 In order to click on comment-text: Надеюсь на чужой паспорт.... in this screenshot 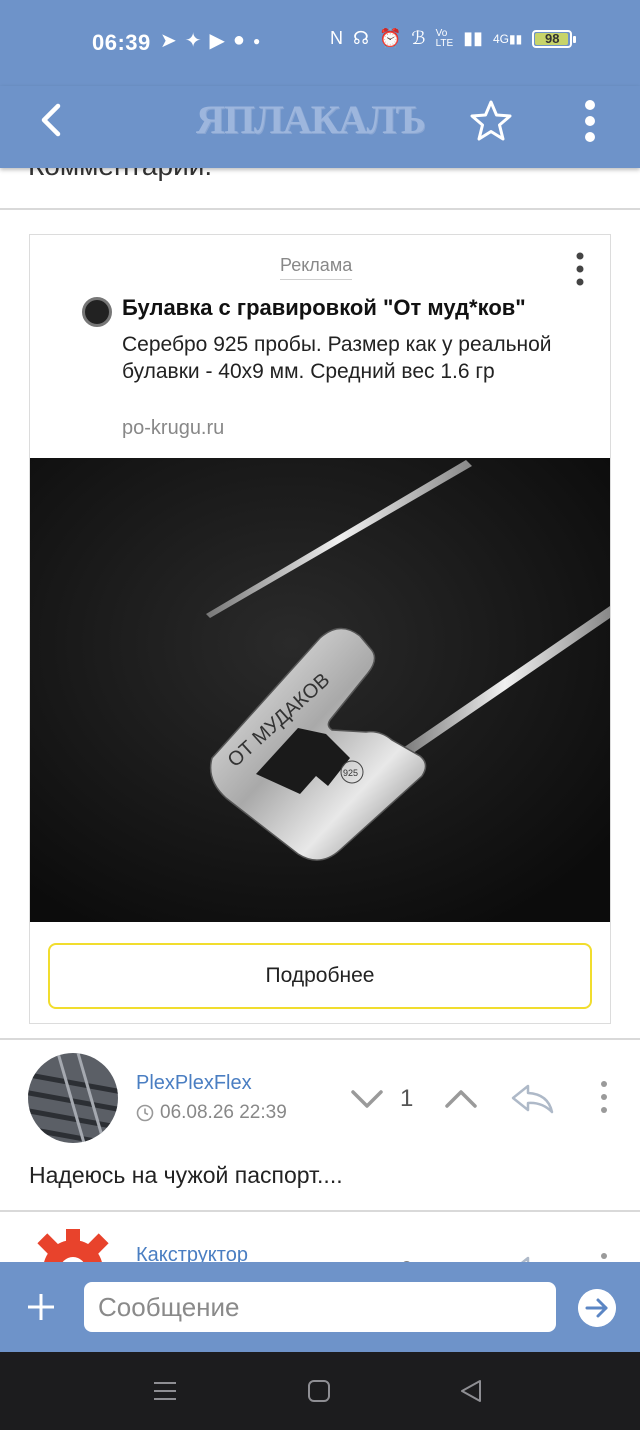, I will do `click(186, 1175)`.